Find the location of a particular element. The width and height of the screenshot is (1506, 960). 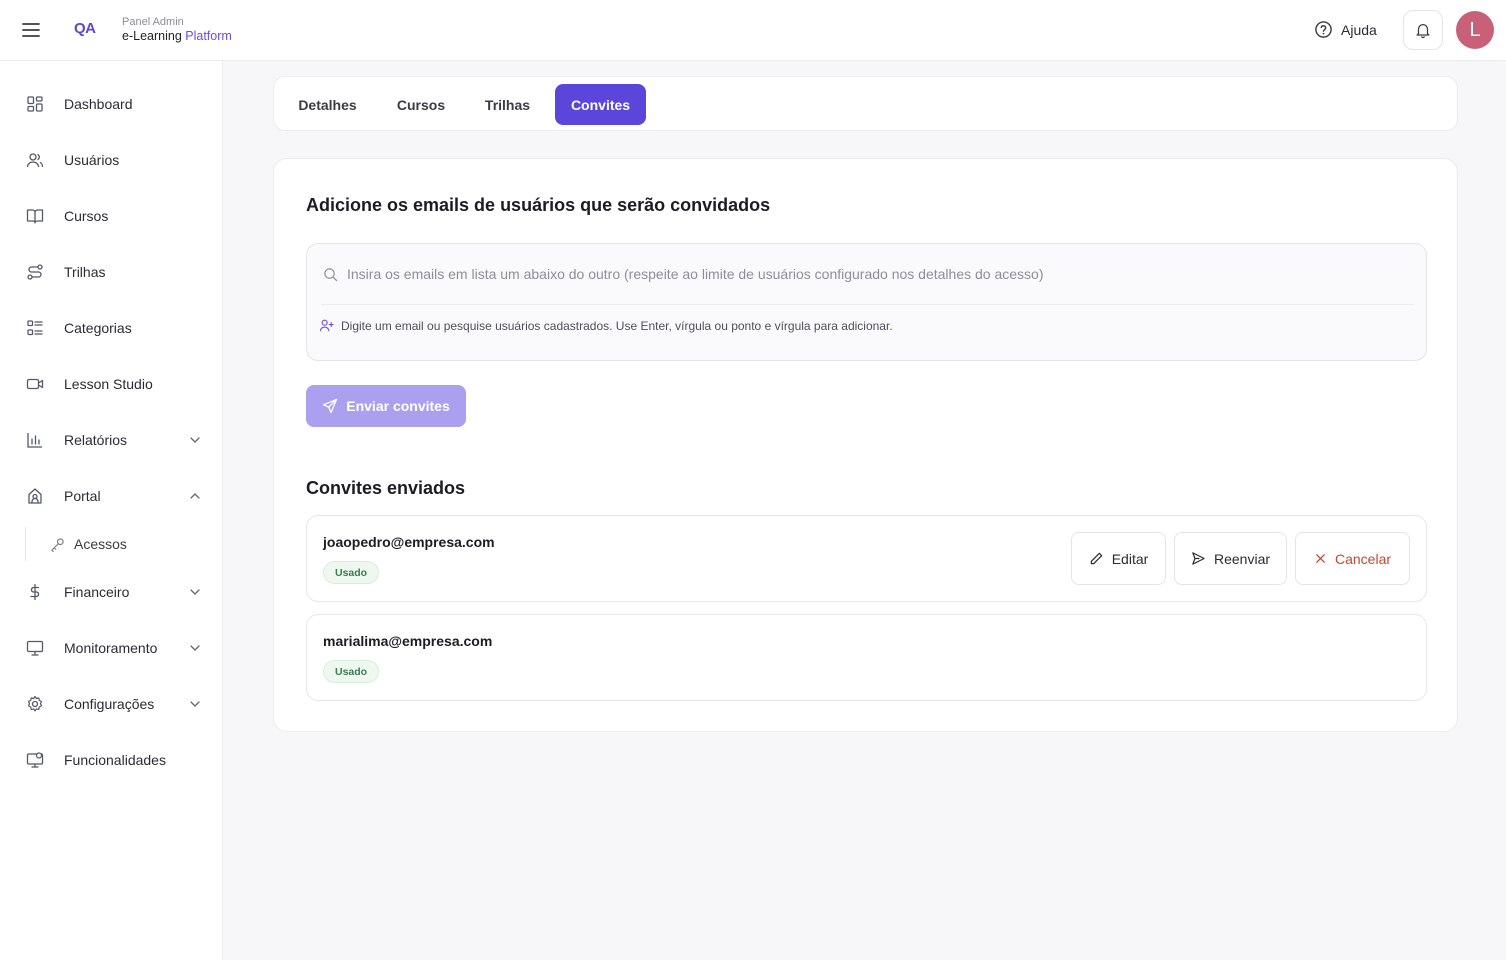

sidebar-item-label: Dashboard is located at coordinates (98, 104).